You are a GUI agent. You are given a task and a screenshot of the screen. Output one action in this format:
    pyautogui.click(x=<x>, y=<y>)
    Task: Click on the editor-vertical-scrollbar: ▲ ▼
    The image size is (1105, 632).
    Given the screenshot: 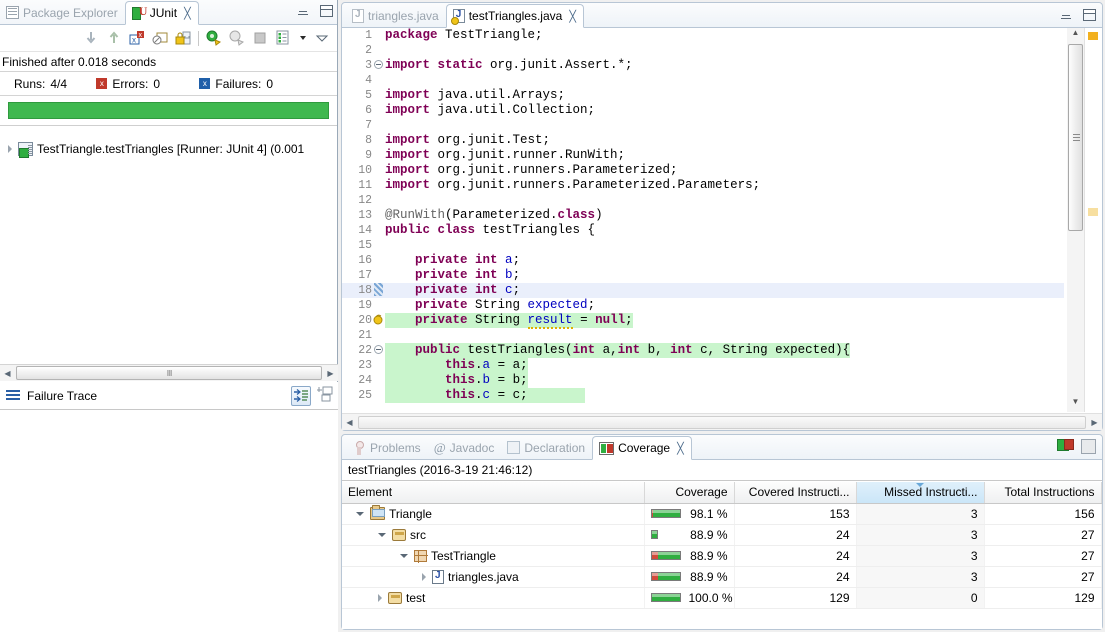 What is the action you would take?
    pyautogui.click(x=1075, y=220)
    